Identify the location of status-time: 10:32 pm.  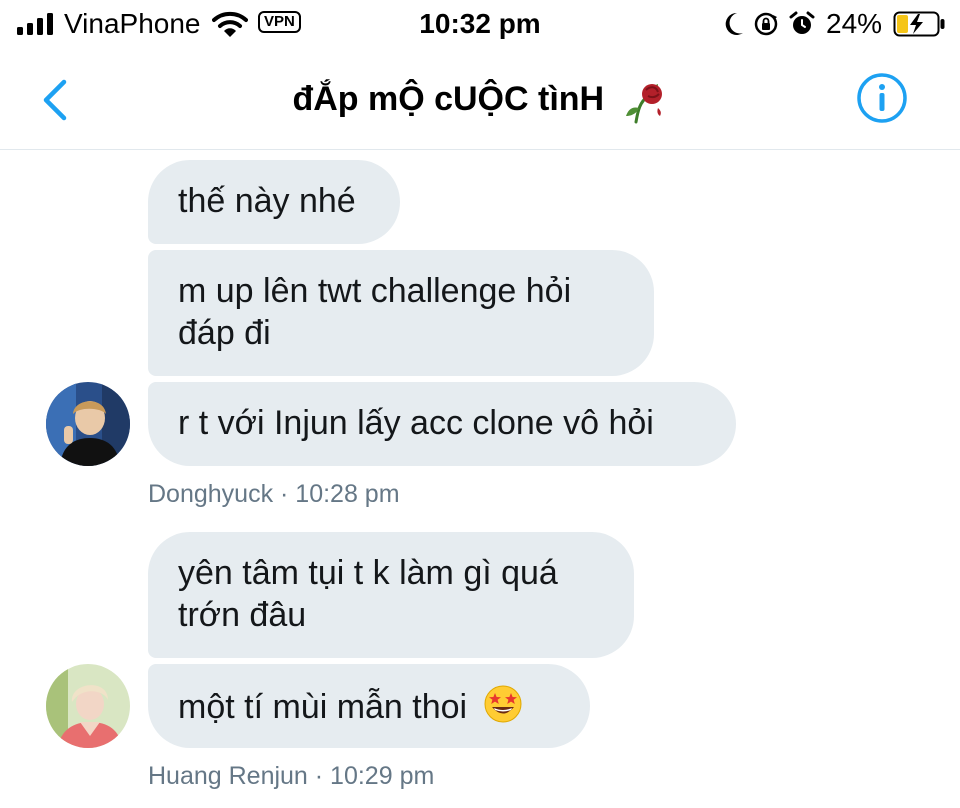
(480, 23).